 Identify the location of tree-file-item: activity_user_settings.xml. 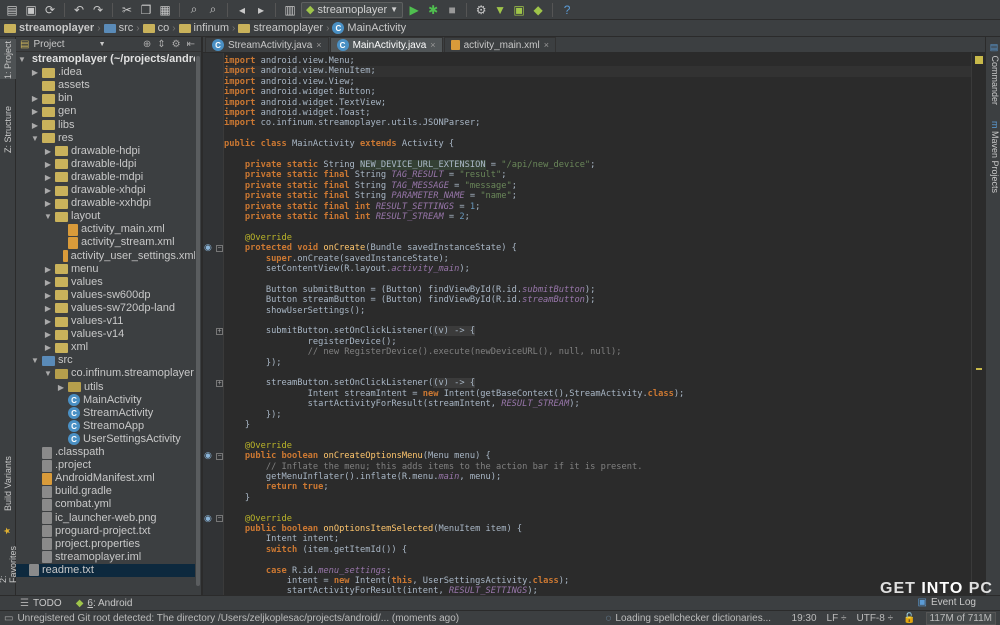
(106, 256).